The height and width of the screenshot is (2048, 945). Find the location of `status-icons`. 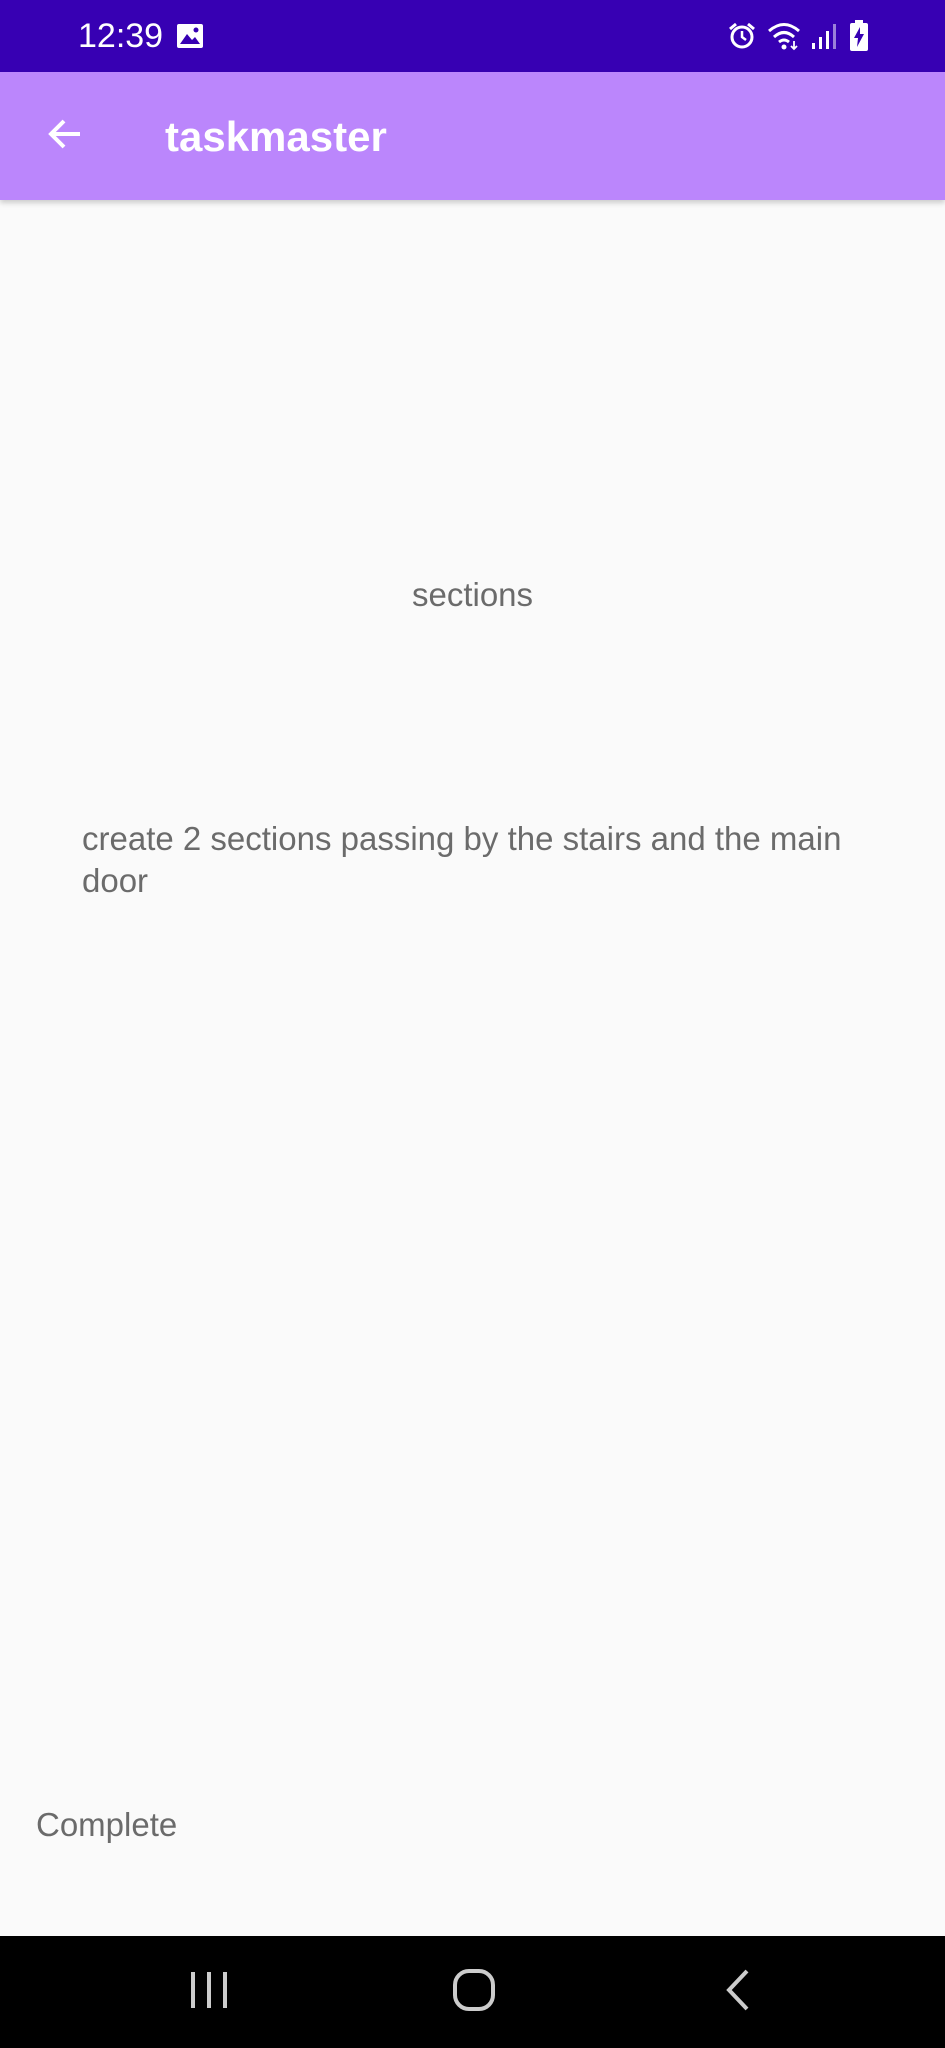

status-icons is located at coordinates (798, 36).